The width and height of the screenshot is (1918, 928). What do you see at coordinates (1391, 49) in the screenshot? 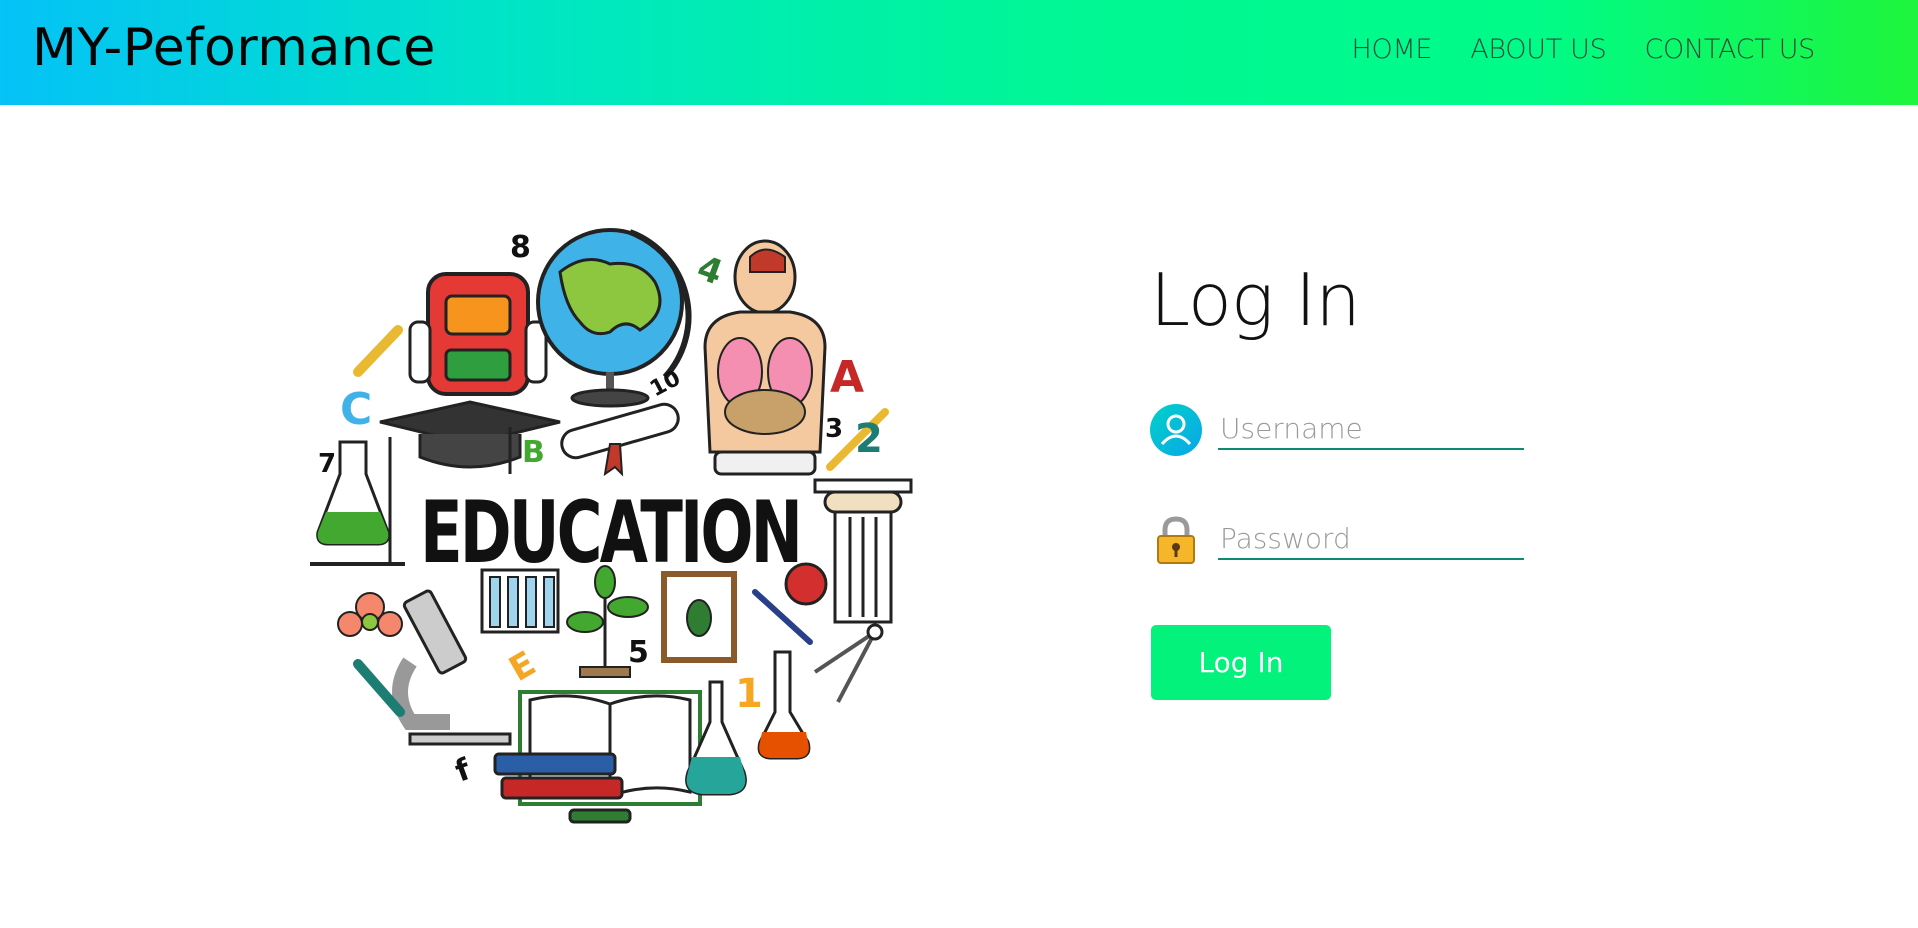
I see `nav-home-link: HOME` at bounding box center [1391, 49].